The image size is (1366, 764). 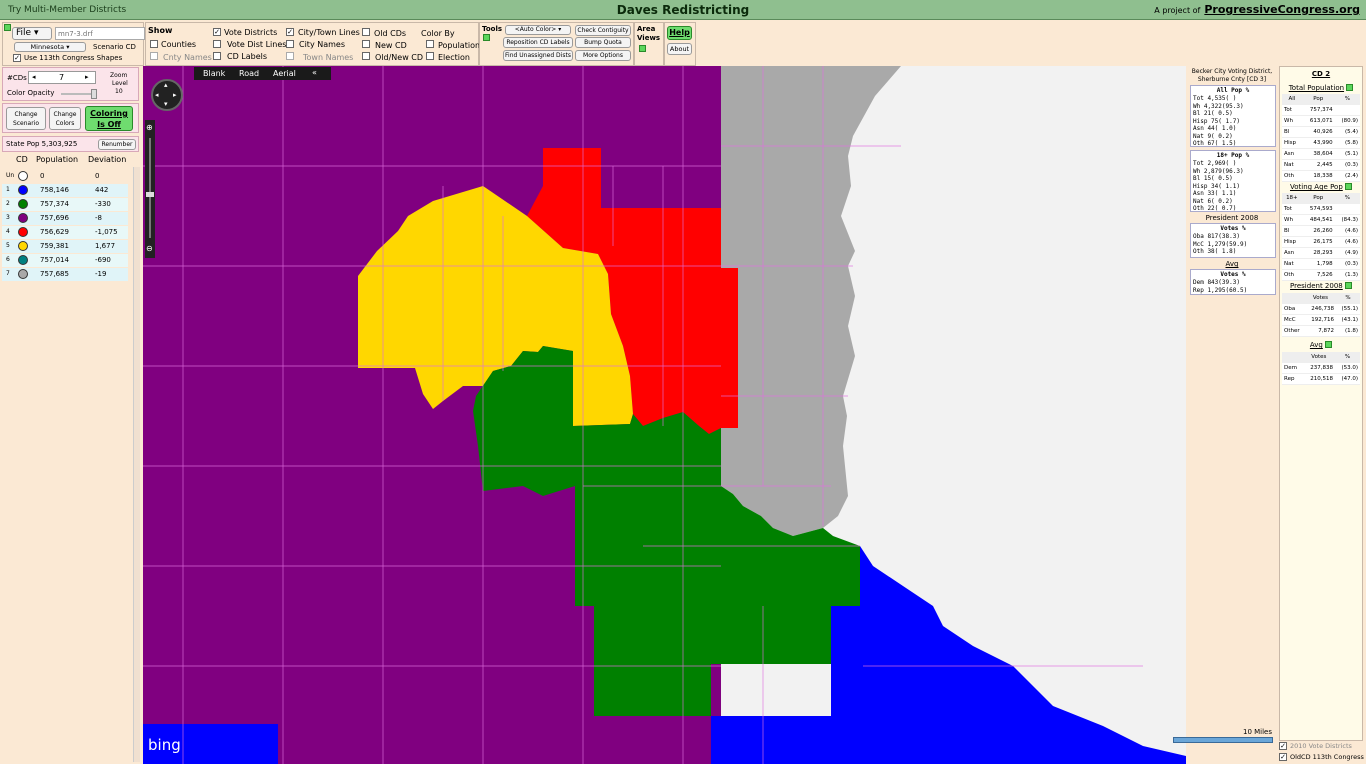 What do you see at coordinates (1347, 154) in the screenshot?
I see `table-cell: (5.1)` at bounding box center [1347, 154].